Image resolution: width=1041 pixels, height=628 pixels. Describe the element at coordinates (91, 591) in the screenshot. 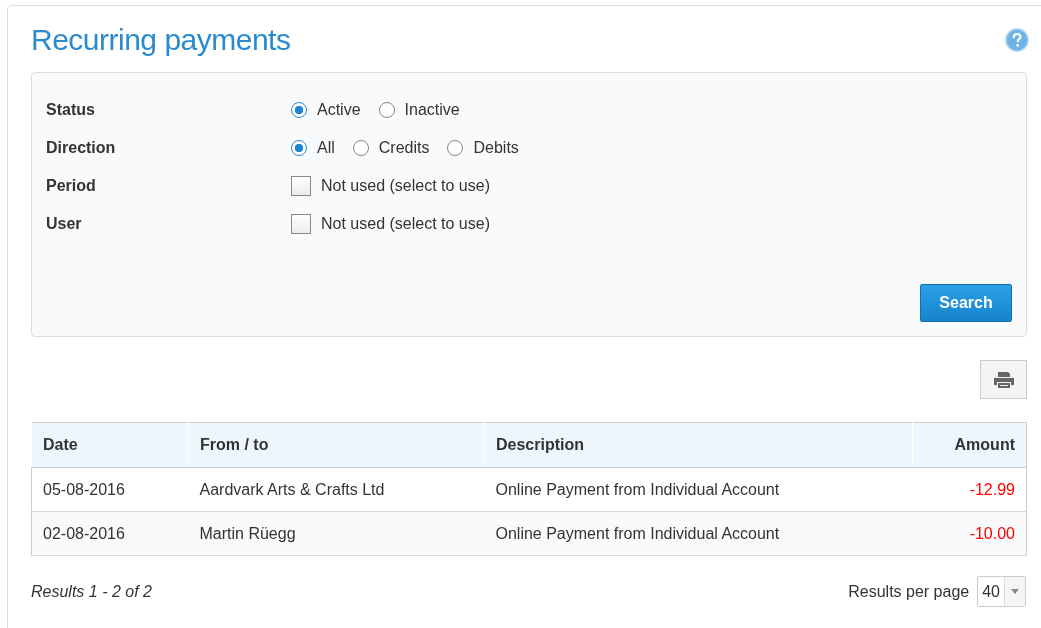

I see `results-summary: Results 1 - 2 of 2` at that location.